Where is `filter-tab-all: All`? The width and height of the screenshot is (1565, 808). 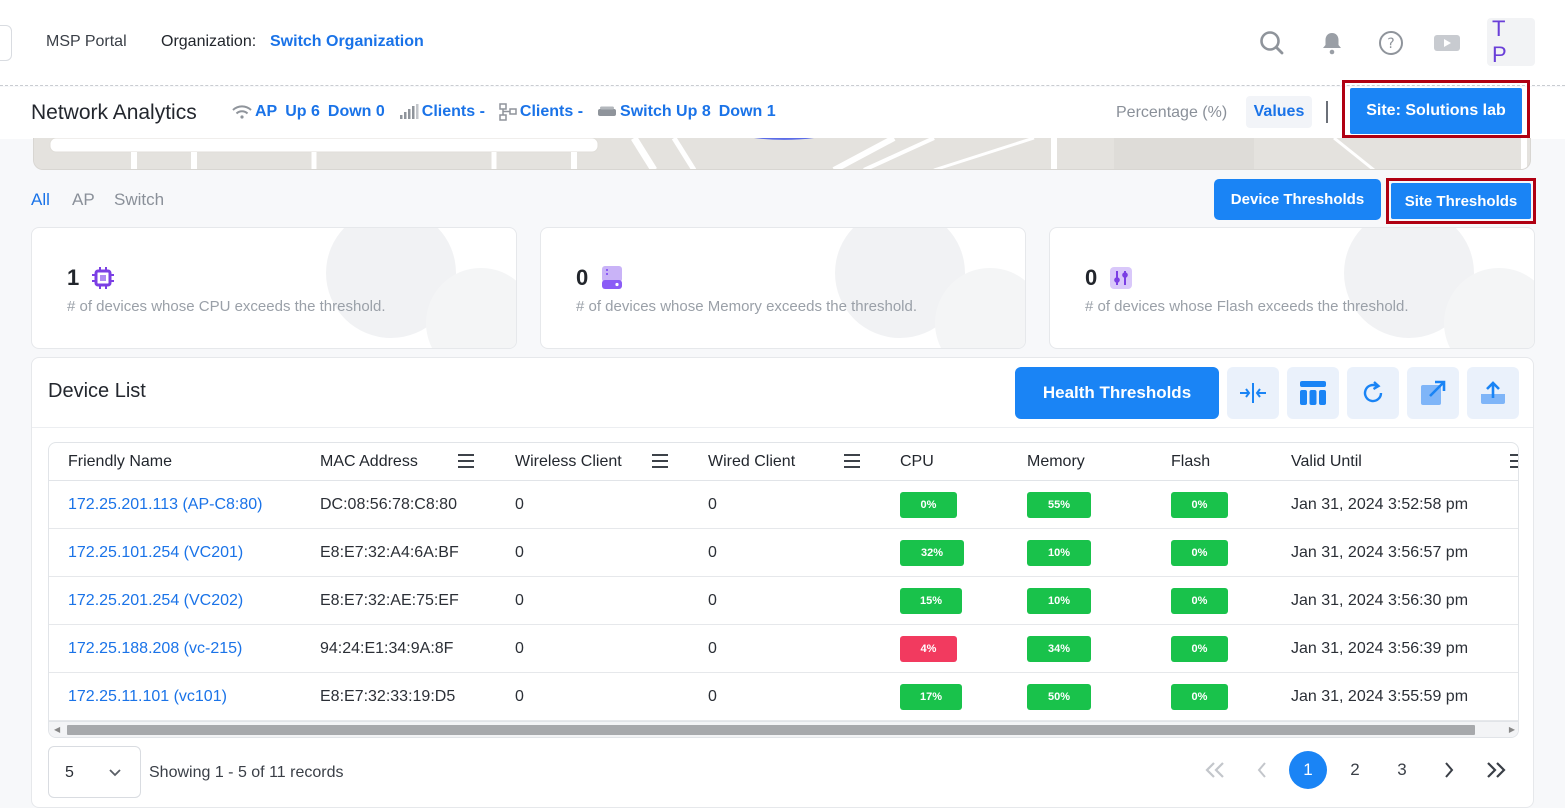 filter-tab-all: All is located at coordinates (40, 200).